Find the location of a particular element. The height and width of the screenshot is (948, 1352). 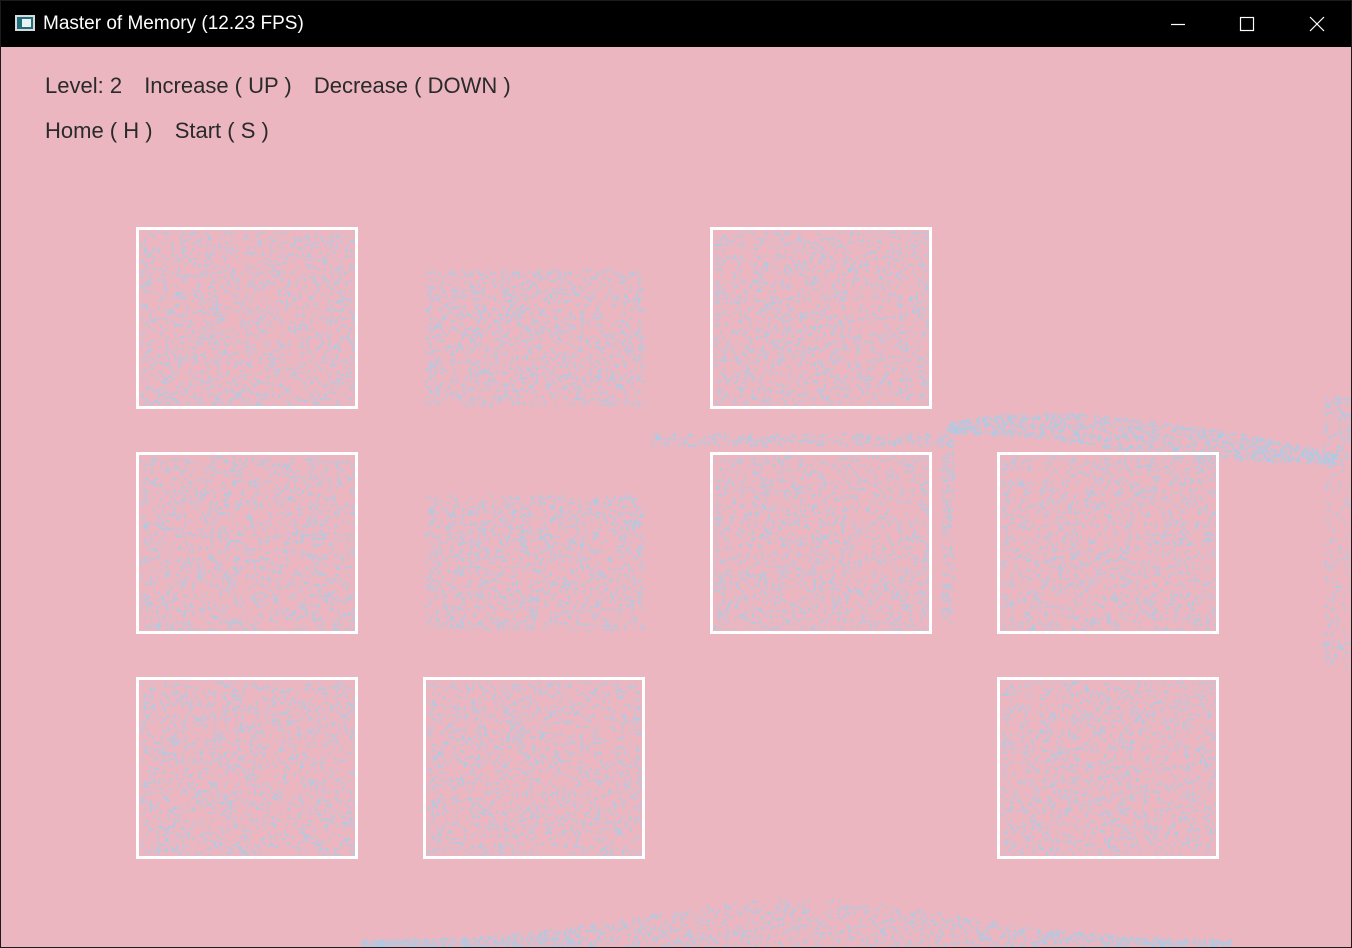

hud-controls-nav: Home ( H ) Start ( S ) is located at coordinates (165, 131).